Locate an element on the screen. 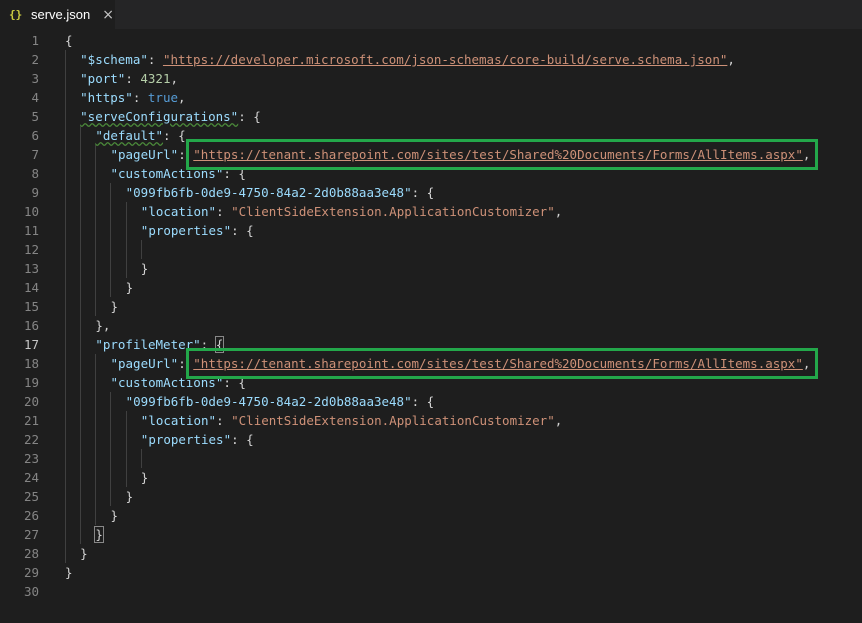 Image resolution: width=862 pixels, height=623 pixels. code-line: }, is located at coordinates (102, 325).